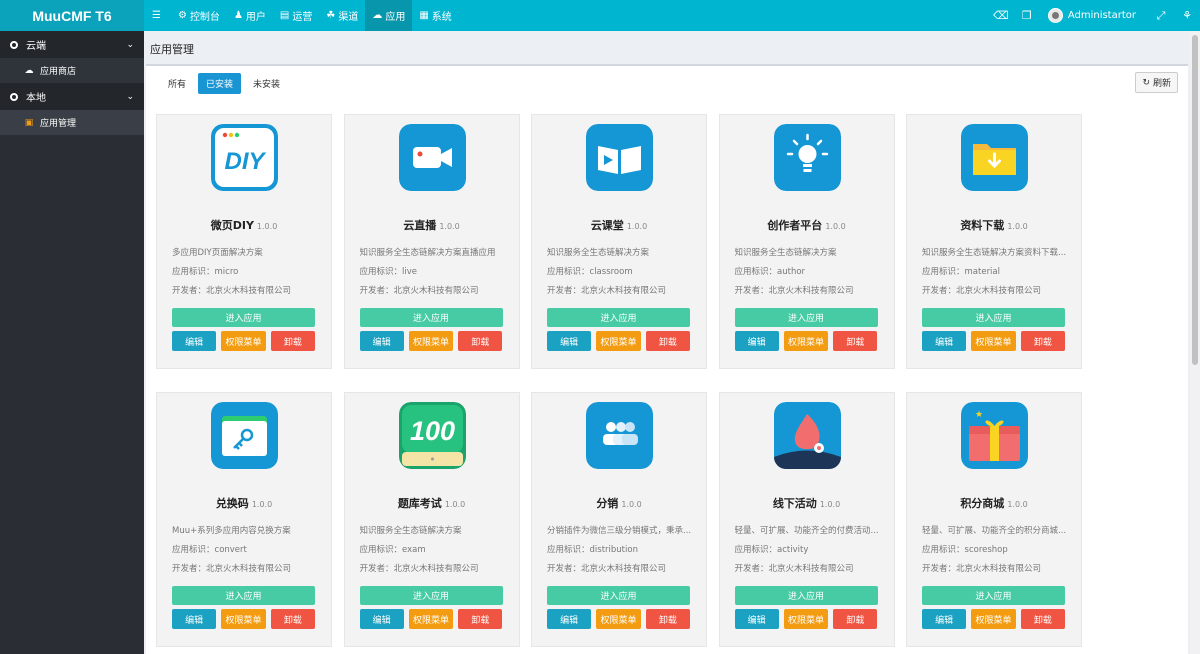  What do you see at coordinates (1161, 15) in the screenshot?
I see `fullscreen-icon: ⤢` at bounding box center [1161, 15].